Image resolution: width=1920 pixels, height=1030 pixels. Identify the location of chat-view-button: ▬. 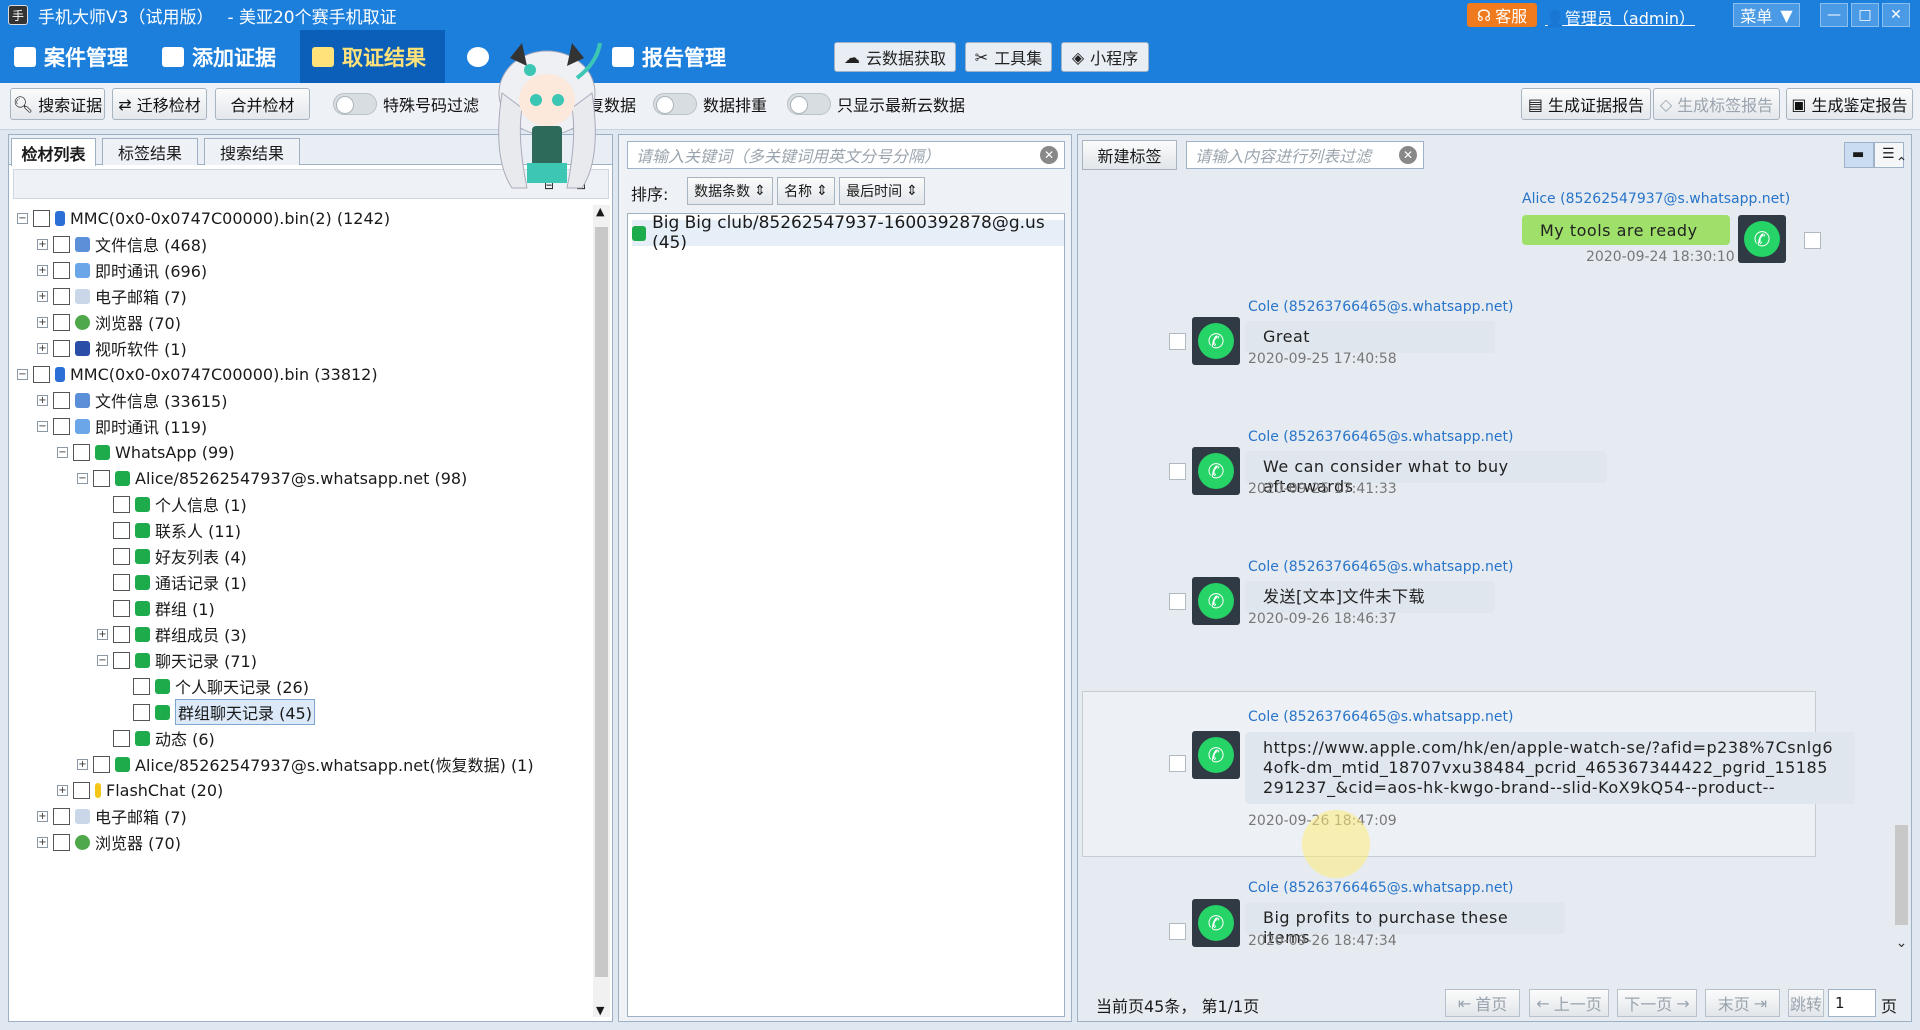
(1859, 155).